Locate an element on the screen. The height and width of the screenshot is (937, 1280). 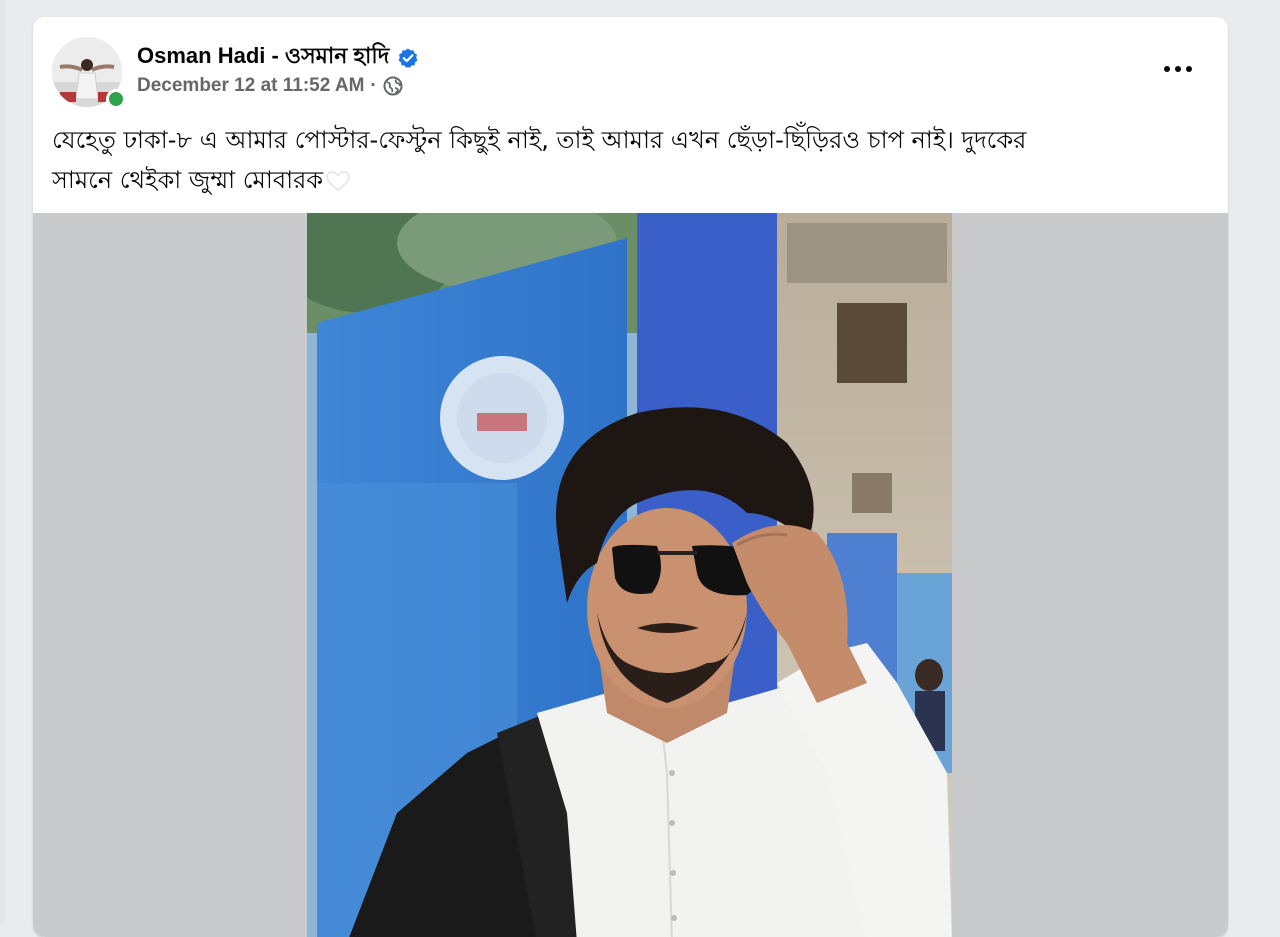
author-row: Osman Hadi - ওসমান হাদি is located at coordinates (278, 57).